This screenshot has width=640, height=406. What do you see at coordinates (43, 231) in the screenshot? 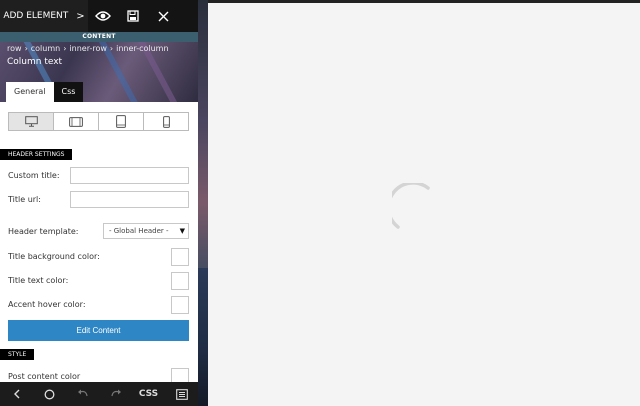
I see `header-template-label: Header template:` at bounding box center [43, 231].